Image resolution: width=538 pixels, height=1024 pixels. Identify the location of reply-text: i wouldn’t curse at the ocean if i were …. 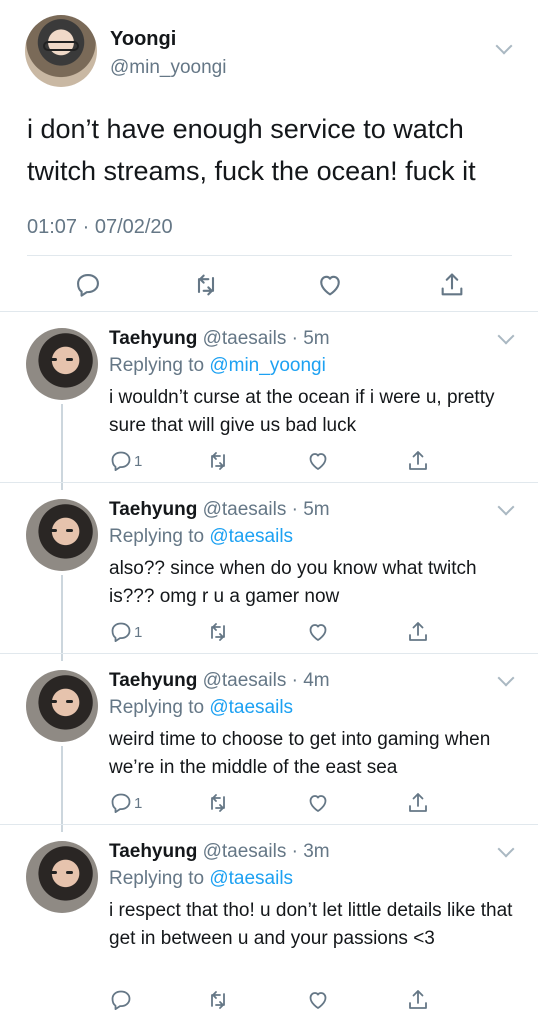
(302, 411).